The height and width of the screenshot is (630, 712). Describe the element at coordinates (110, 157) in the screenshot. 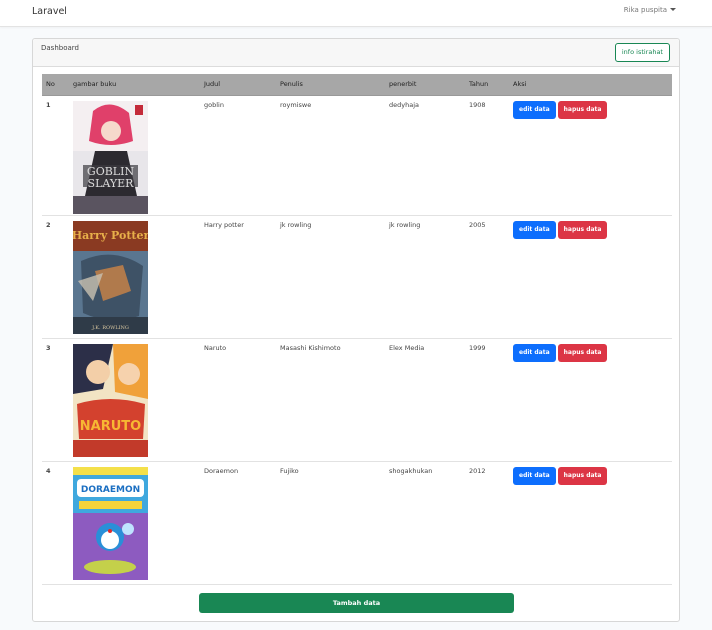

I see `book-cover-image: GOBLIN SLAYER` at that location.